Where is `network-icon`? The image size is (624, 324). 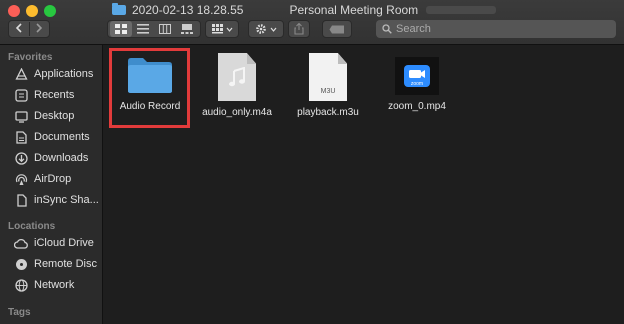 network-icon is located at coordinates (21, 285).